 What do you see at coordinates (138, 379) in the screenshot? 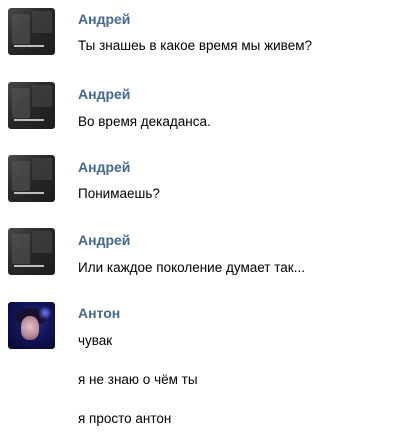
I see `message-text: я не знаю о чём ты` at bounding box center [138, 379].